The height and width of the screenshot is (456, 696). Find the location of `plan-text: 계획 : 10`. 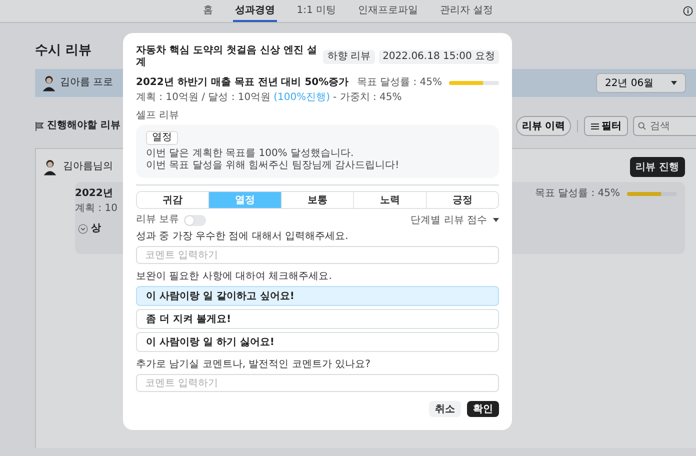

plan-text: 계획 : 10 is located at coordinates (96, 209).